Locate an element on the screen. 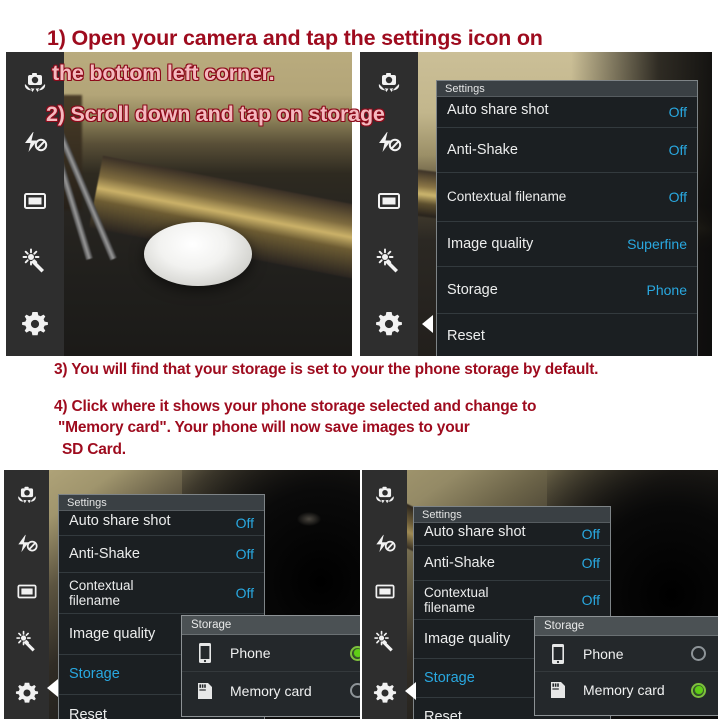 The width and height of the screenshot is (720, 720). annotation-step-1-line-2: the bottom left corner. is located at coordinates (163, 73).